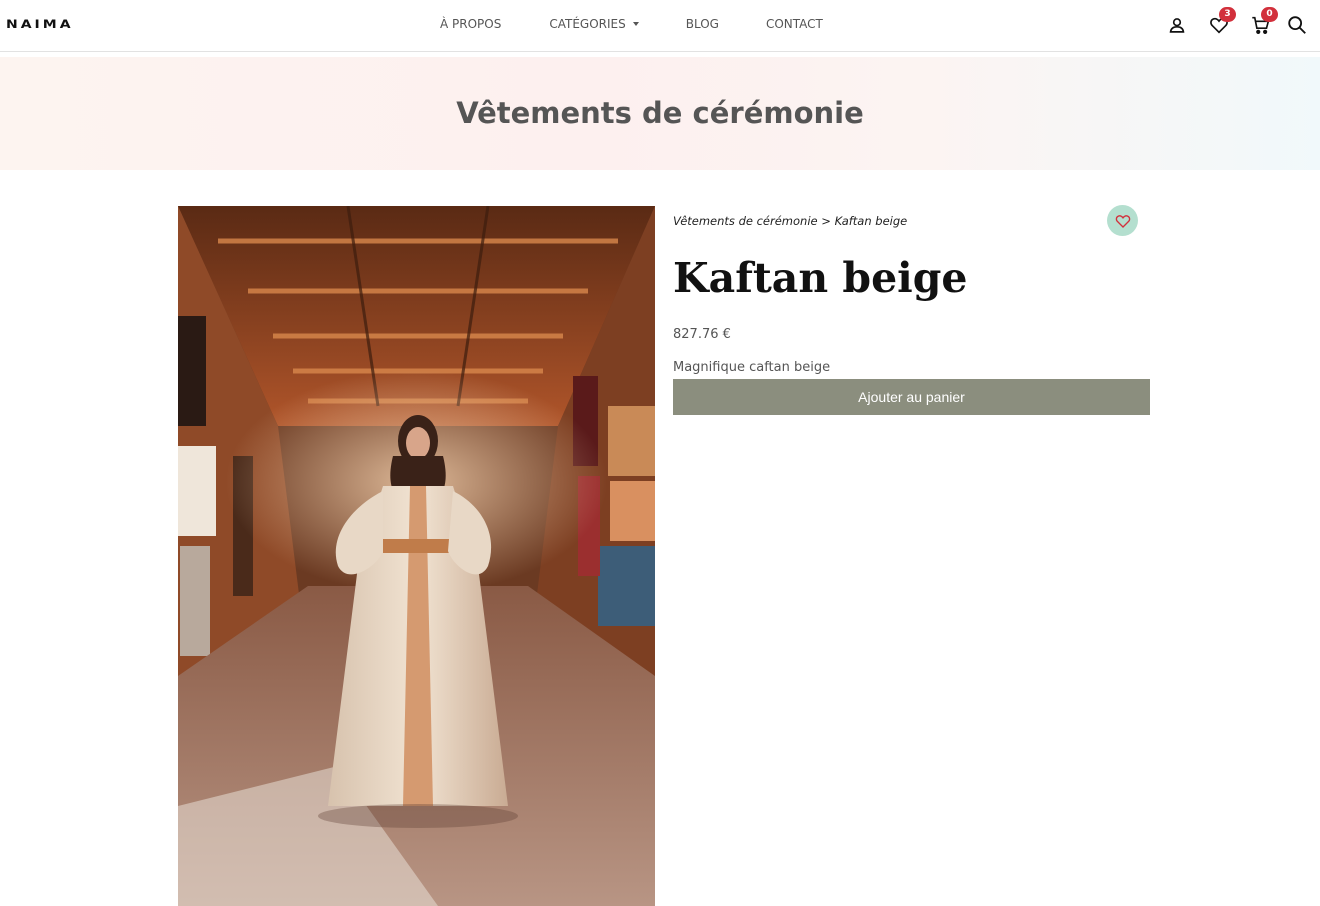  I want to click on nav-item-label: À PROPOS, so click(471, 24).